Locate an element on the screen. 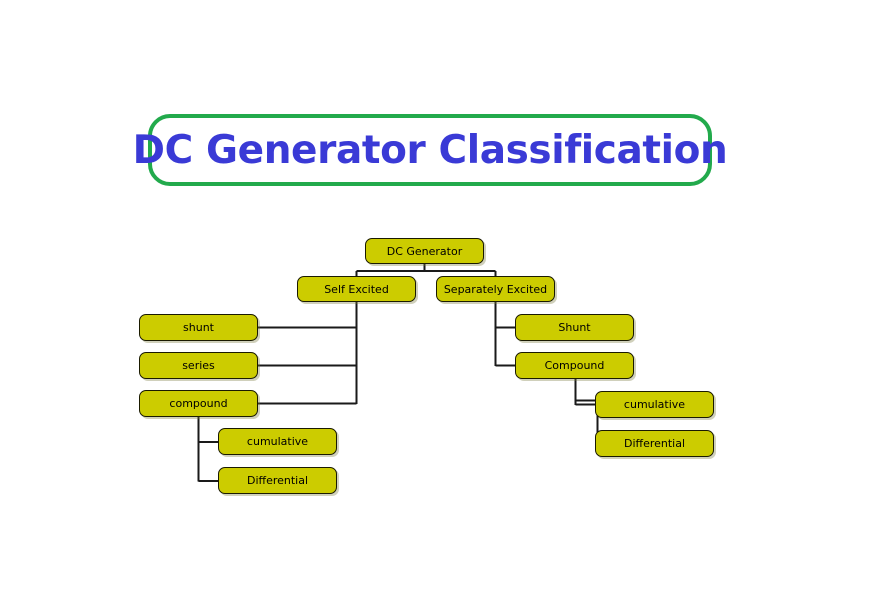  node-self-shunt: shunt is located at coordinates (198, 327).